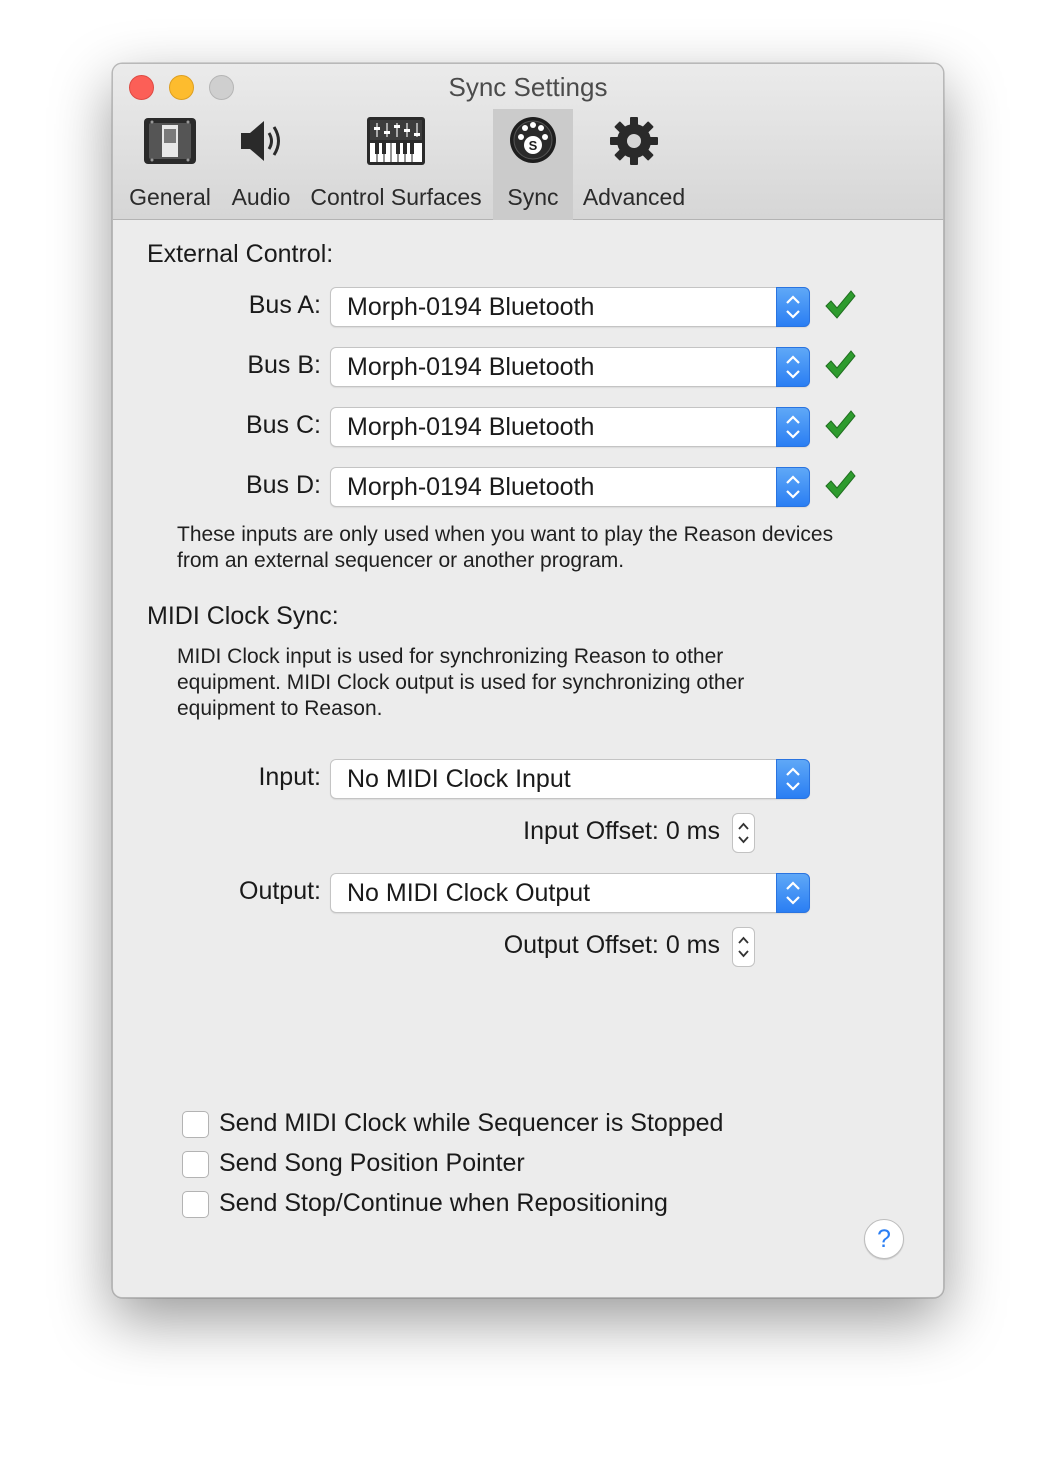 The height and width of the screenshot is (1458, 1056). Describe the element at coordinates (195, 1204) in the screenshot. I see `send-stop-continue-checkbox` at that location.